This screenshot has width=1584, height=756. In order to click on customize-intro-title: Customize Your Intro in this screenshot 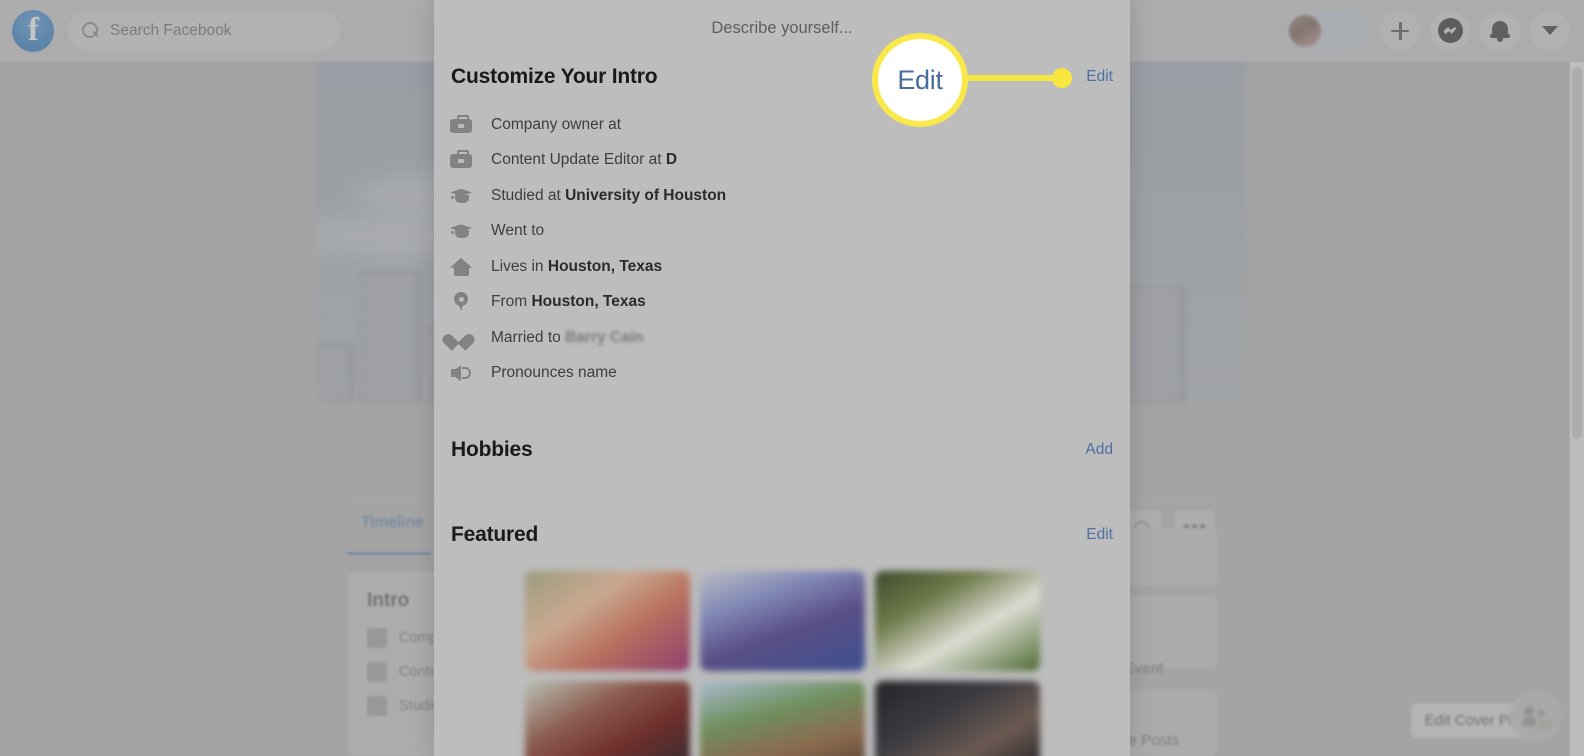, I will do `click(554, 76)`.